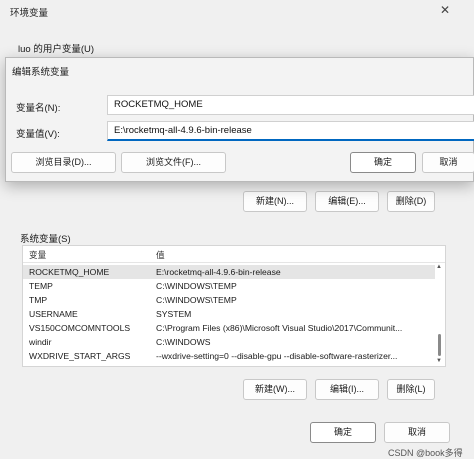 Image resolution: width=474 pixels, height=459 pixels. Describe the element at coordinates (411, 389) in the screenshot. I see `system-delete-button: 删除(L)` at that location.